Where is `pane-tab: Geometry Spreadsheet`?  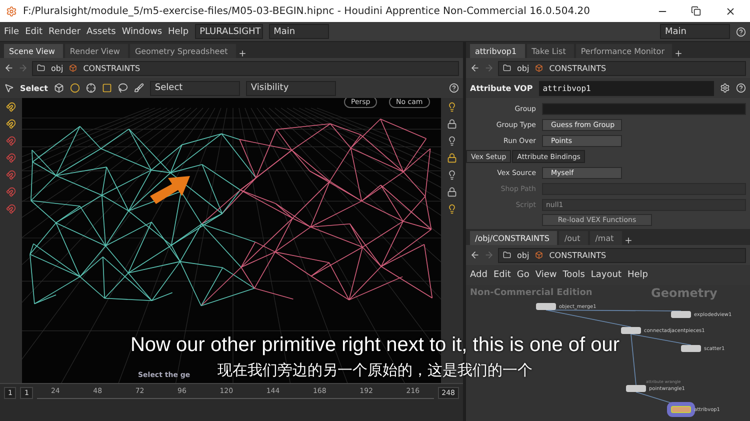
pane-tab: Geometry Spreadsheet is located at coordinates (183, 51).